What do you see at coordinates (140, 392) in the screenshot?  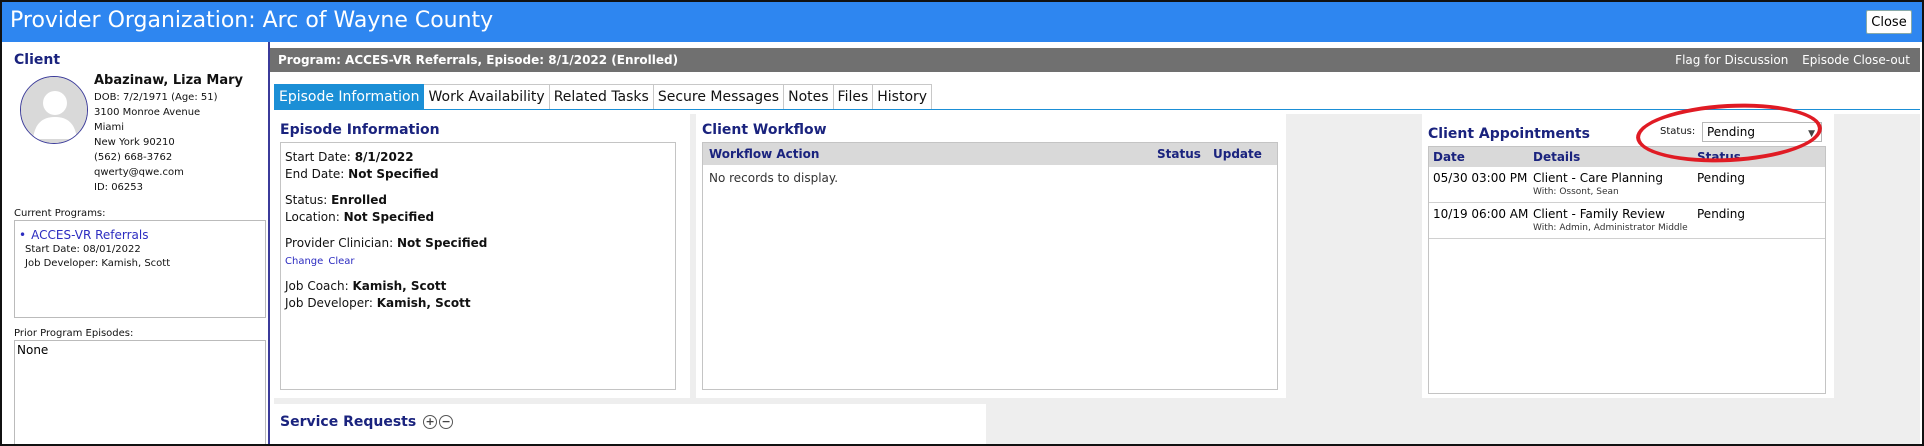 I see `prior-episodes-box: None` at bounding box center [140, 392].